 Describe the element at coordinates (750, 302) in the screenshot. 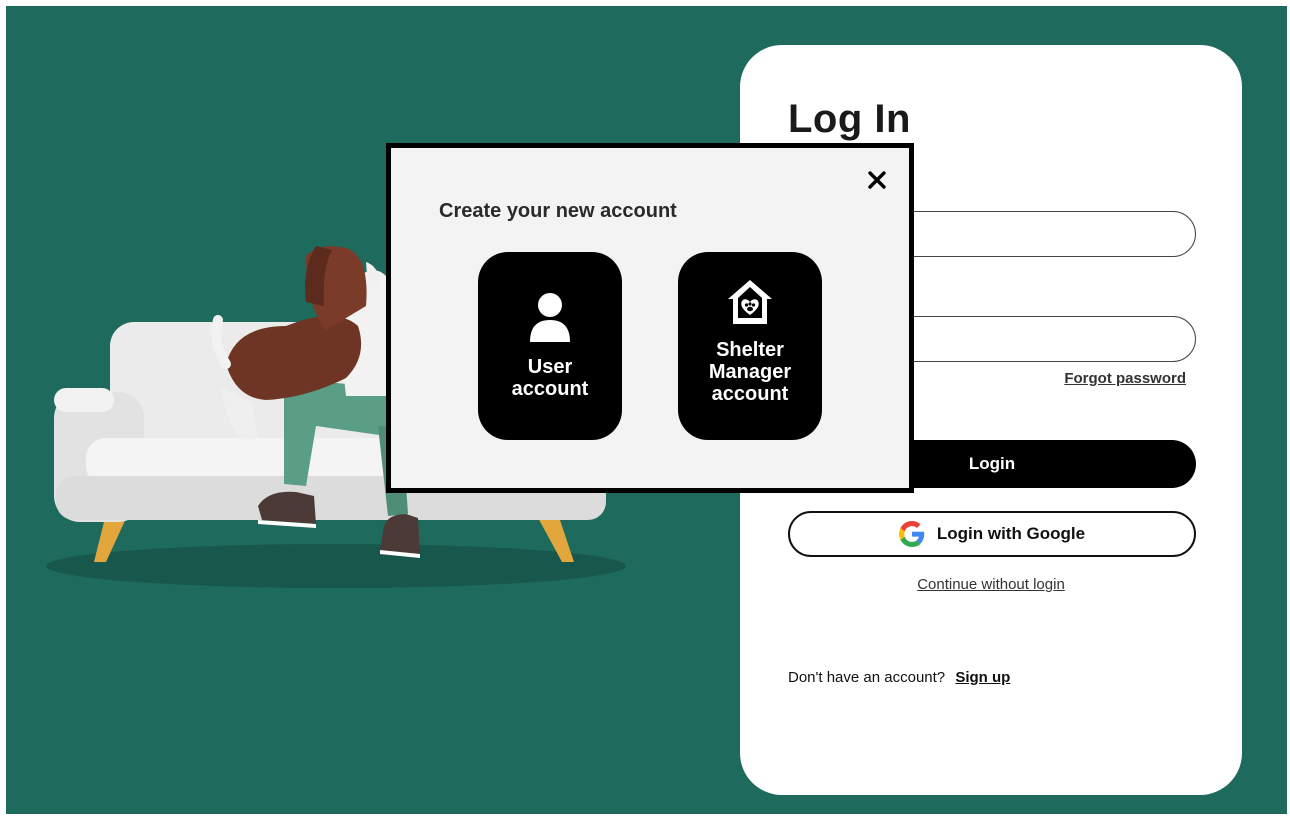

I see `house-paw-icon` at that location.